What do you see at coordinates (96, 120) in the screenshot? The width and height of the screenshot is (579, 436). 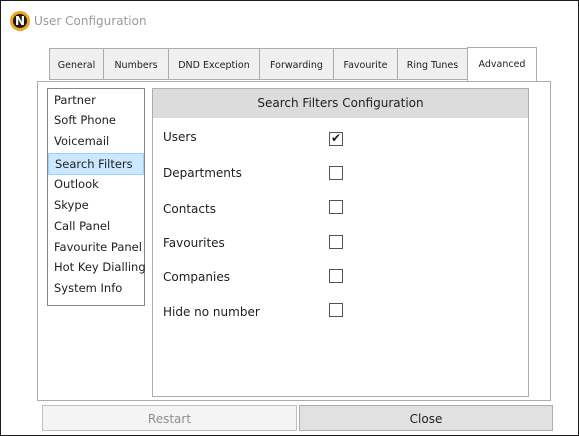 I see `sidebar-item-soft-phone: Soft Phone` at bounding box center [96, 120].